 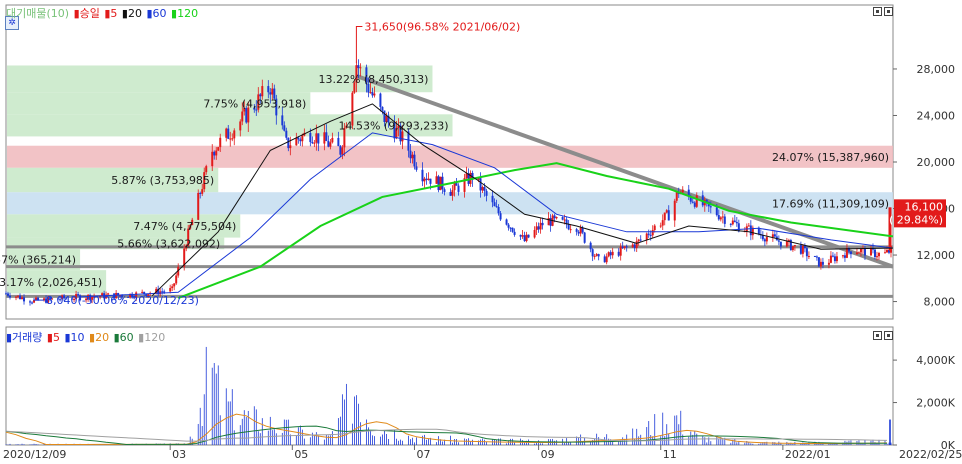 I want to click on legend-item-multiplier: ▮승일, so click(x=86, y=13).